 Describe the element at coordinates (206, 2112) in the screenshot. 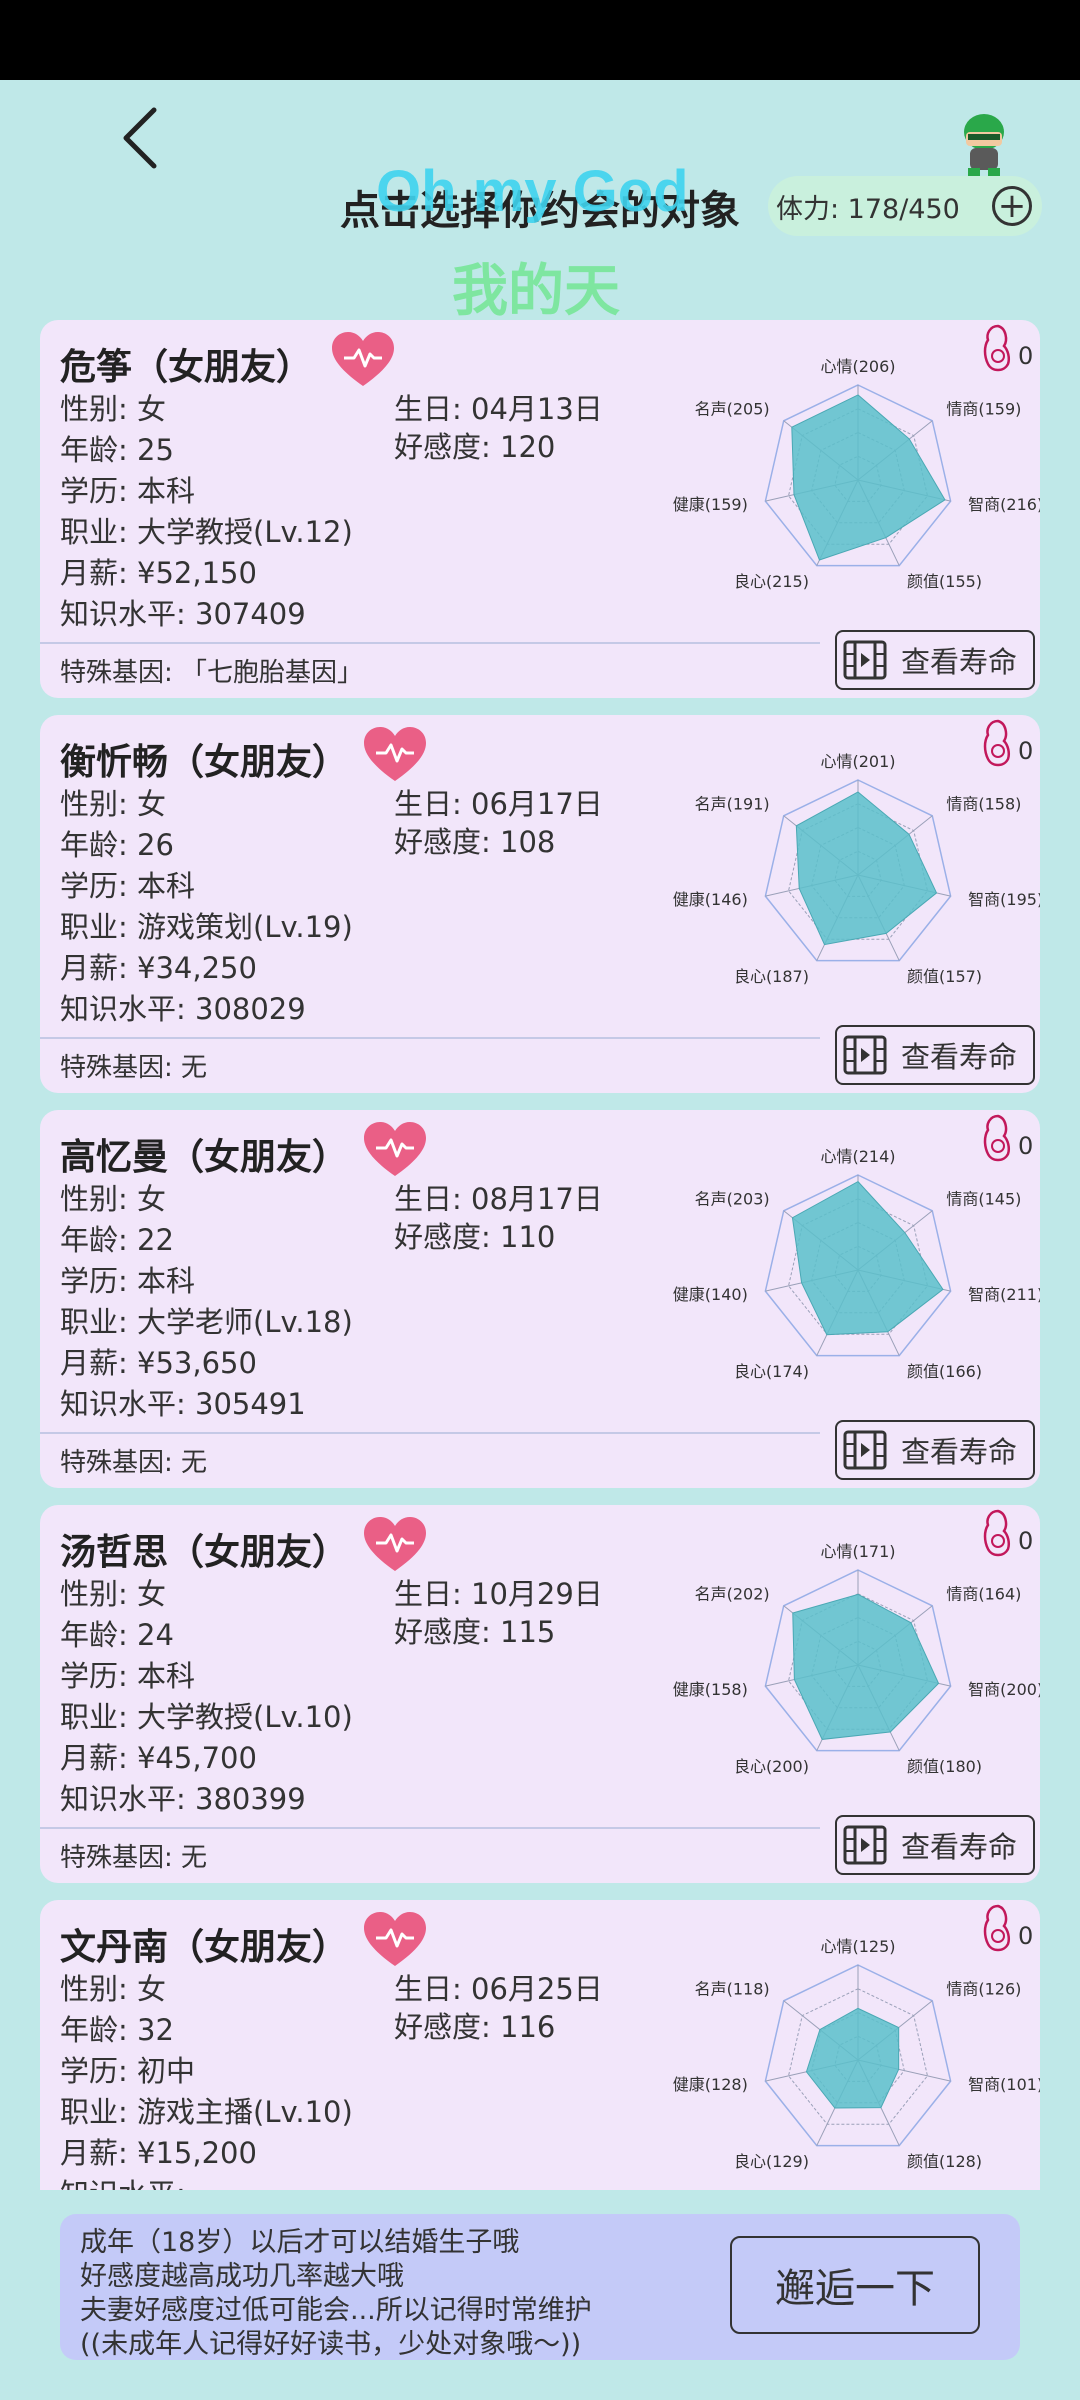

I see `field-job: 职业: 游戏主播(Lv.10)` at that location.